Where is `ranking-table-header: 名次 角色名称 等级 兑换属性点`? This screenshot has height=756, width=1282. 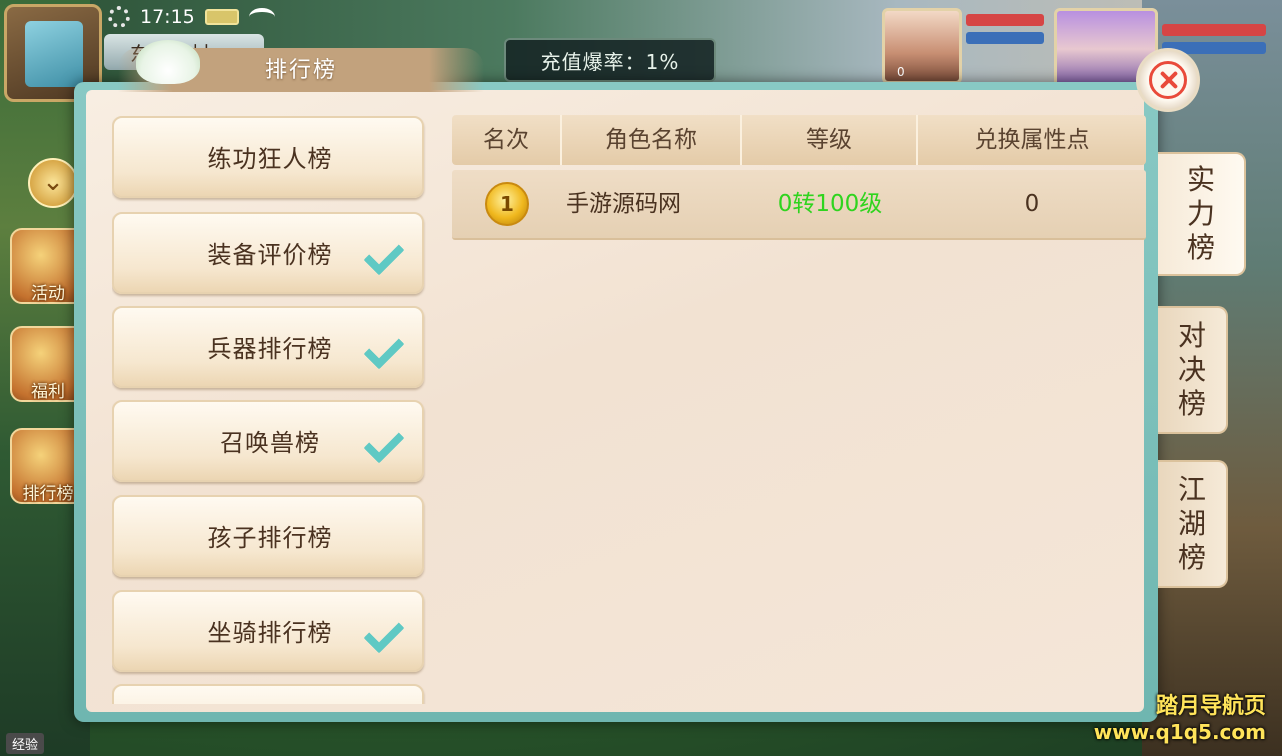
ranking-table-header: 名次 角色名称 等级 兑换属性点 is located at coordinates (799, 140).